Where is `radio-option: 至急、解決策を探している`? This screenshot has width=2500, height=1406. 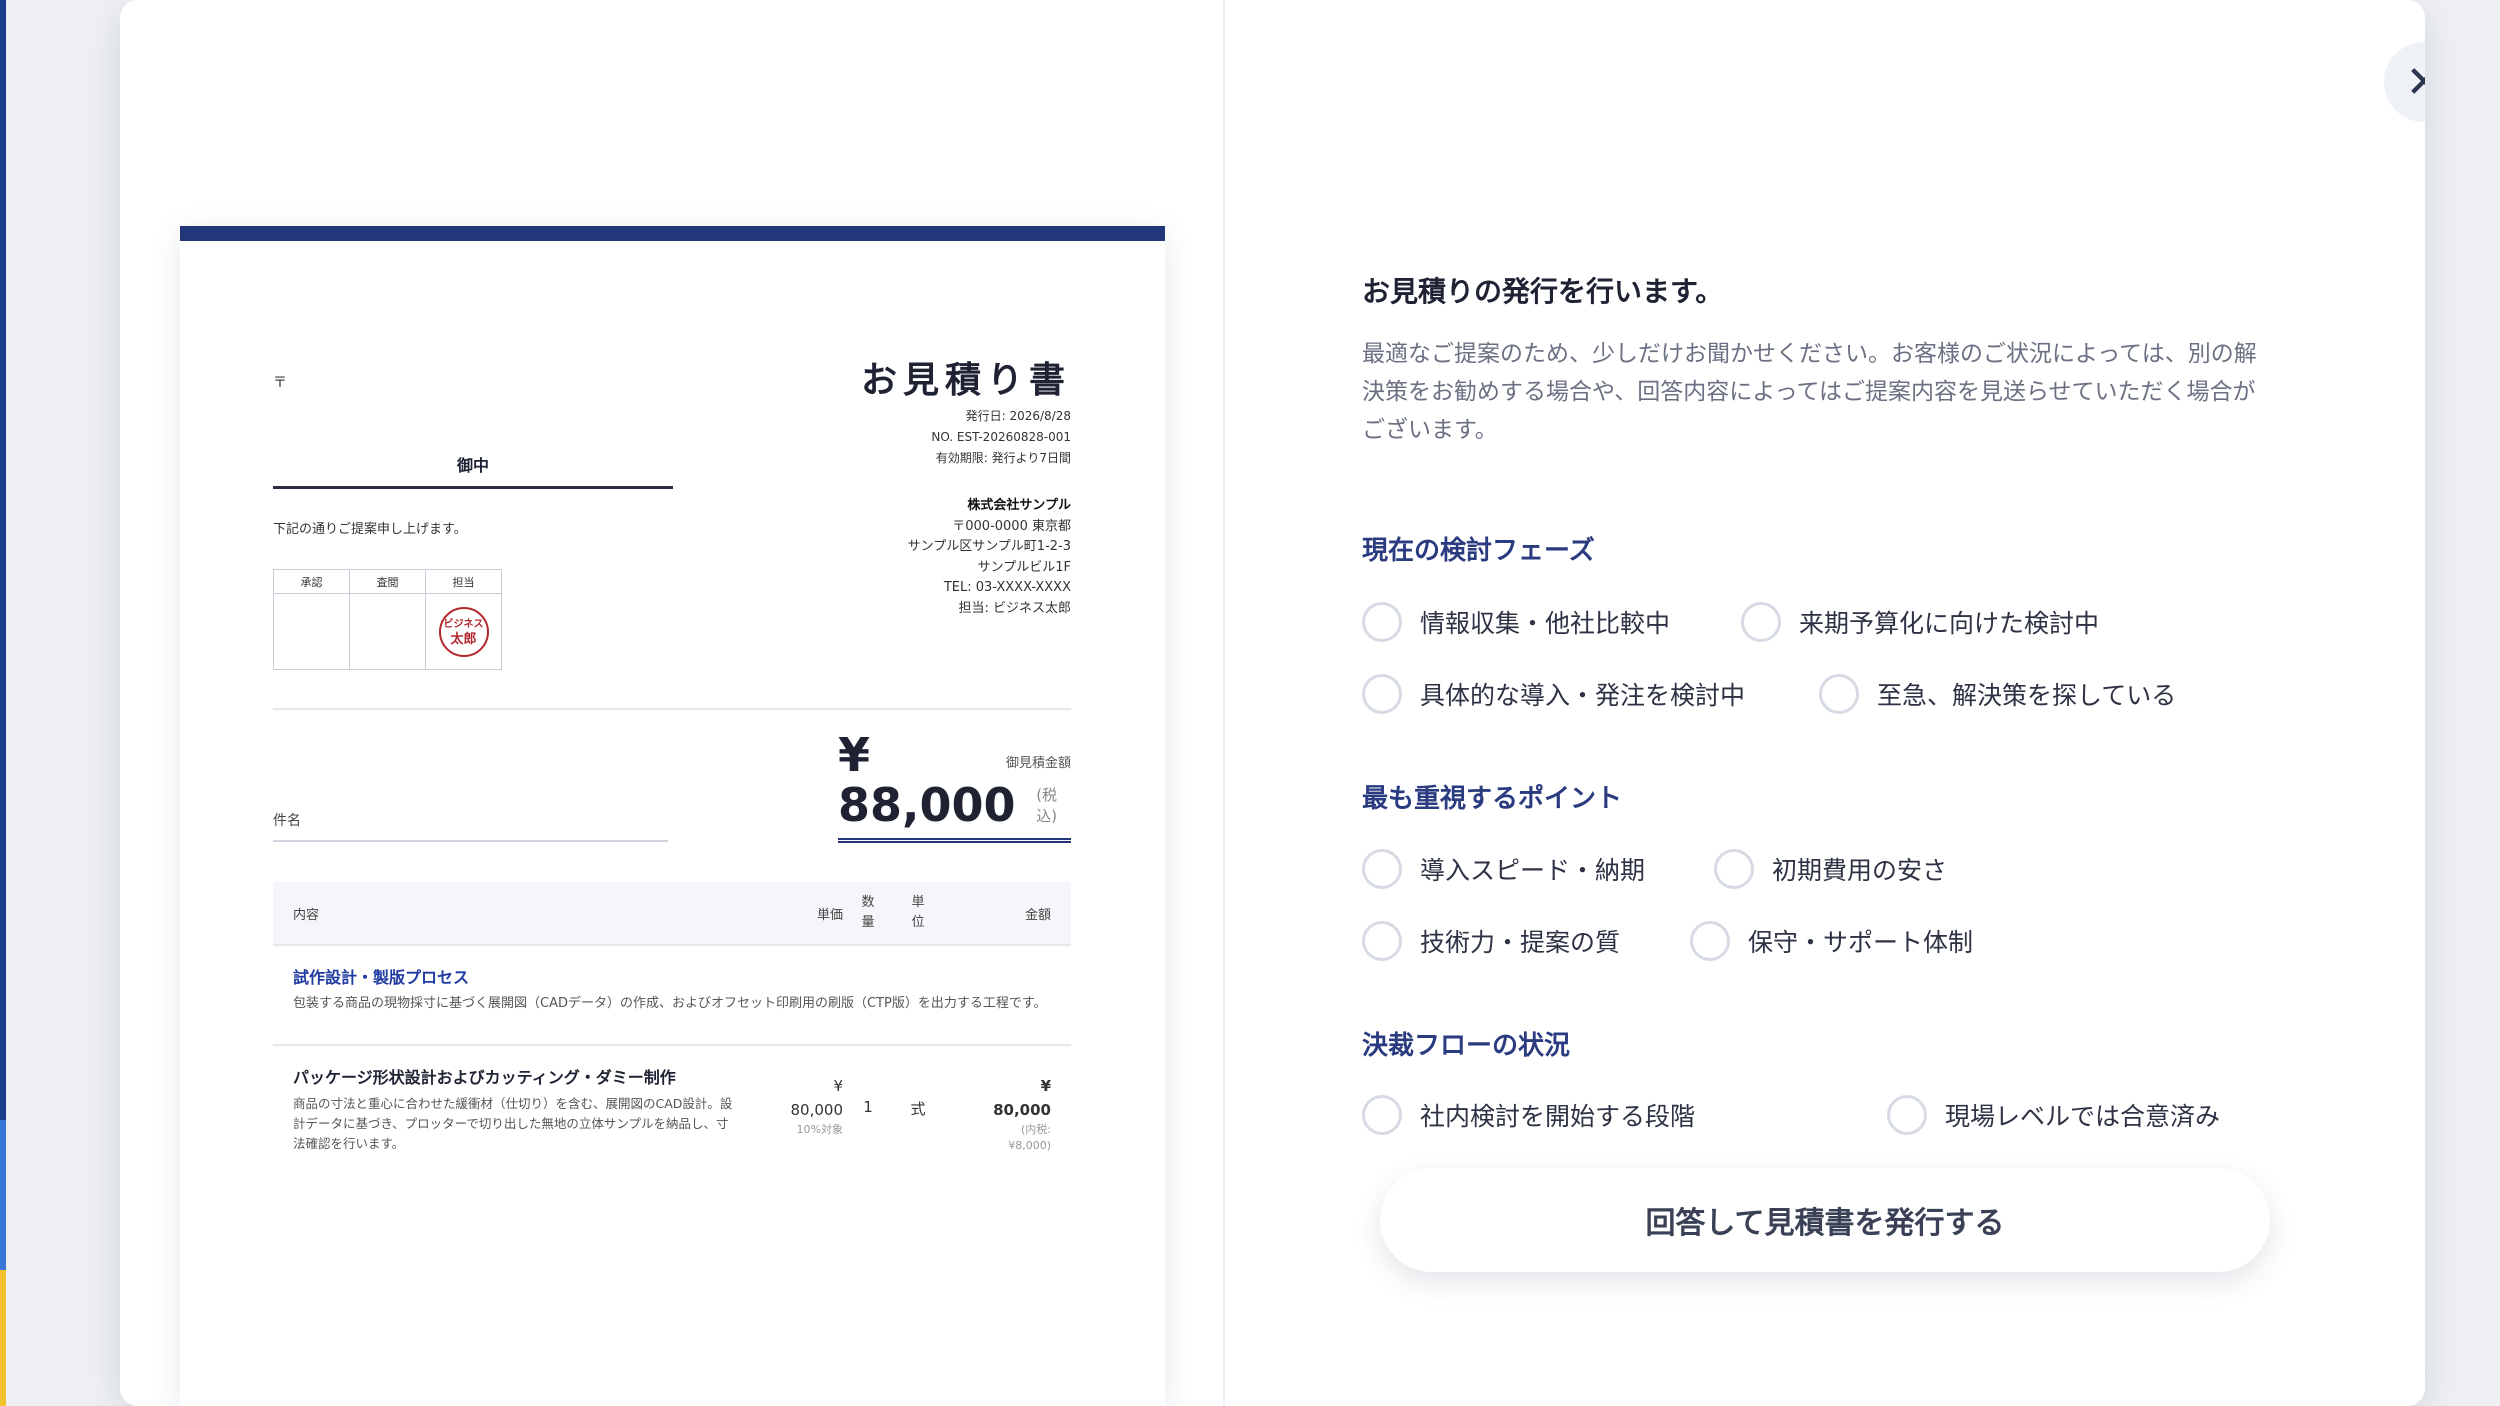
radio-option: 至急、解決策を探している is located at coordinates (1997, 694).